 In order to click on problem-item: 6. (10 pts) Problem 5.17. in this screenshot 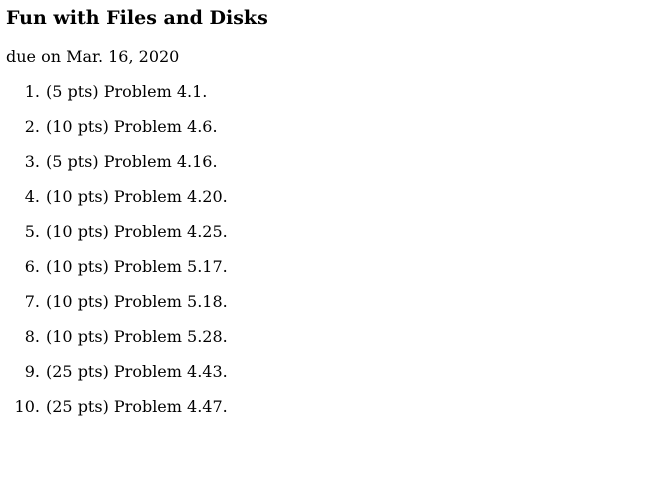, I will do `click(114, 273)`.